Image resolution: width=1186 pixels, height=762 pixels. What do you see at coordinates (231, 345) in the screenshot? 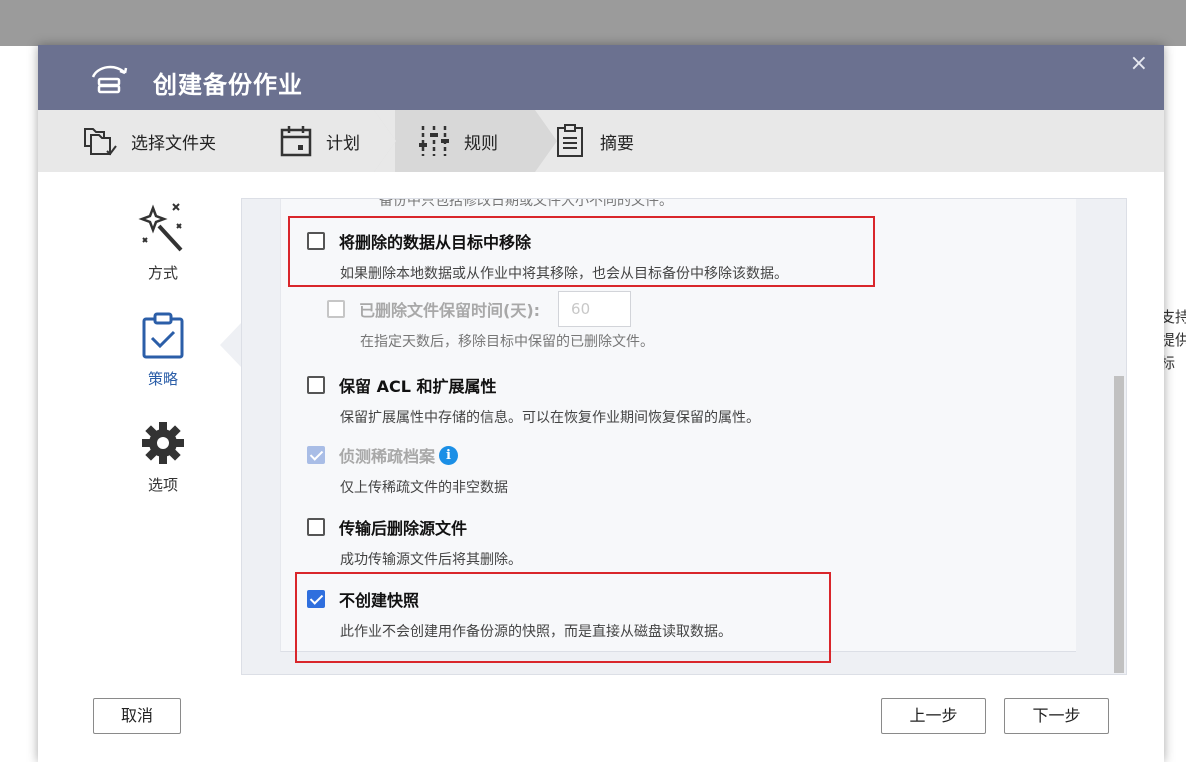
I see `nav-pointer` at bounding box center [231, 345].